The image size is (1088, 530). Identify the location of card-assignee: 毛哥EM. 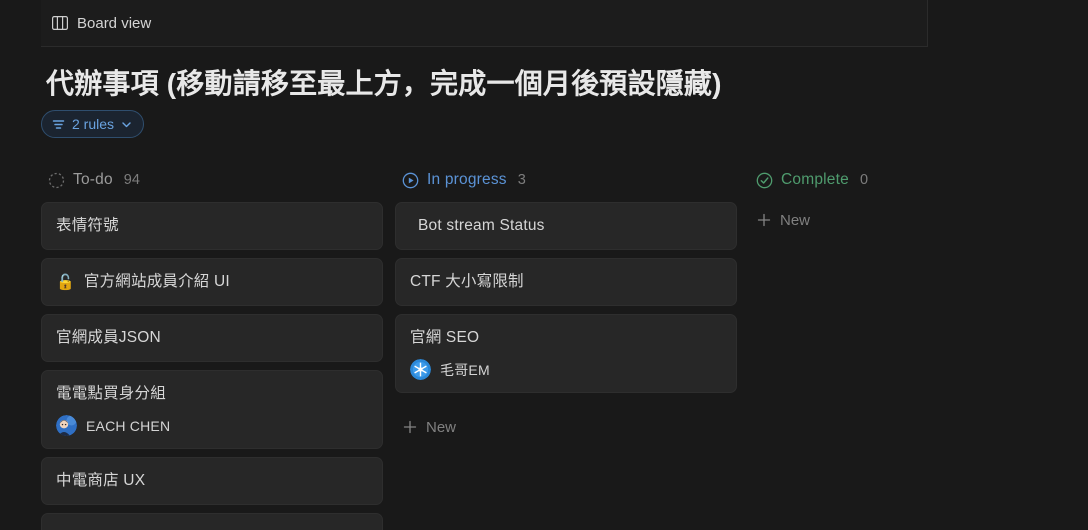
(566, 369).